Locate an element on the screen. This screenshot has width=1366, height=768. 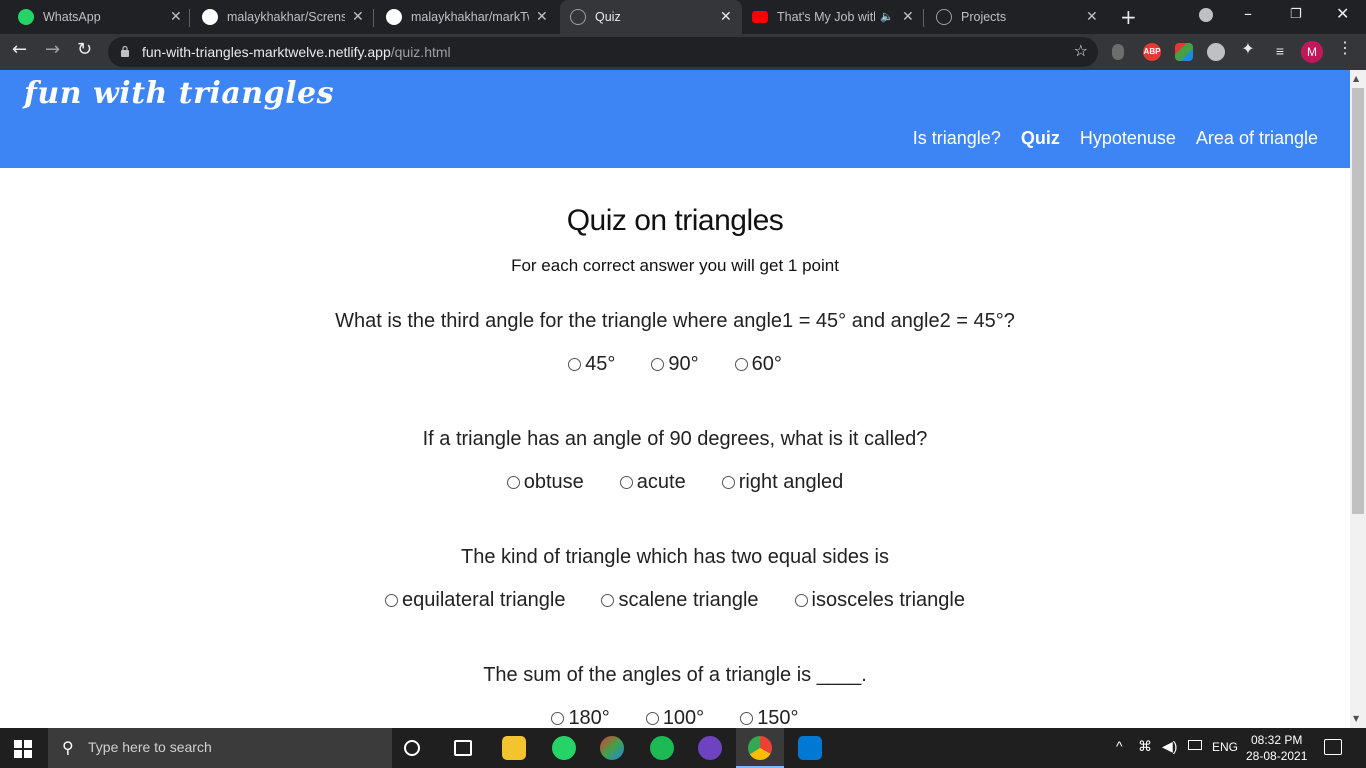
answer-option: 60° is located at coordinates (758, 364).